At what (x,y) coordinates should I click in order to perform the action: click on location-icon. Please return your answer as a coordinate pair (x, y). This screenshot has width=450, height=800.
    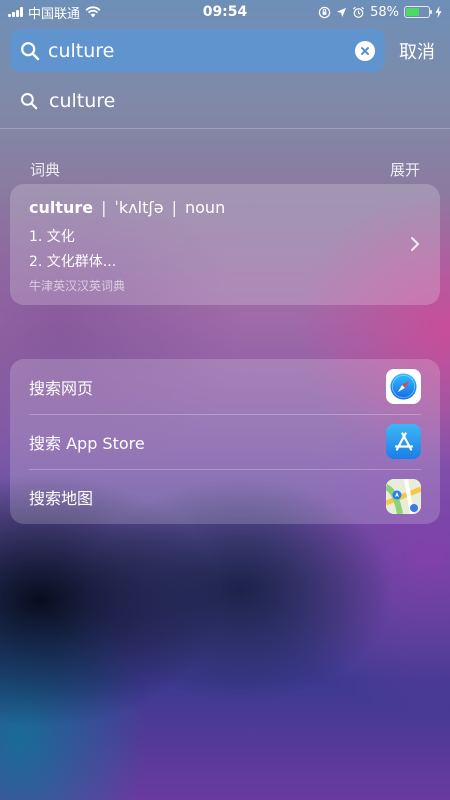
    Looking at the image, I should click on (342, 12).